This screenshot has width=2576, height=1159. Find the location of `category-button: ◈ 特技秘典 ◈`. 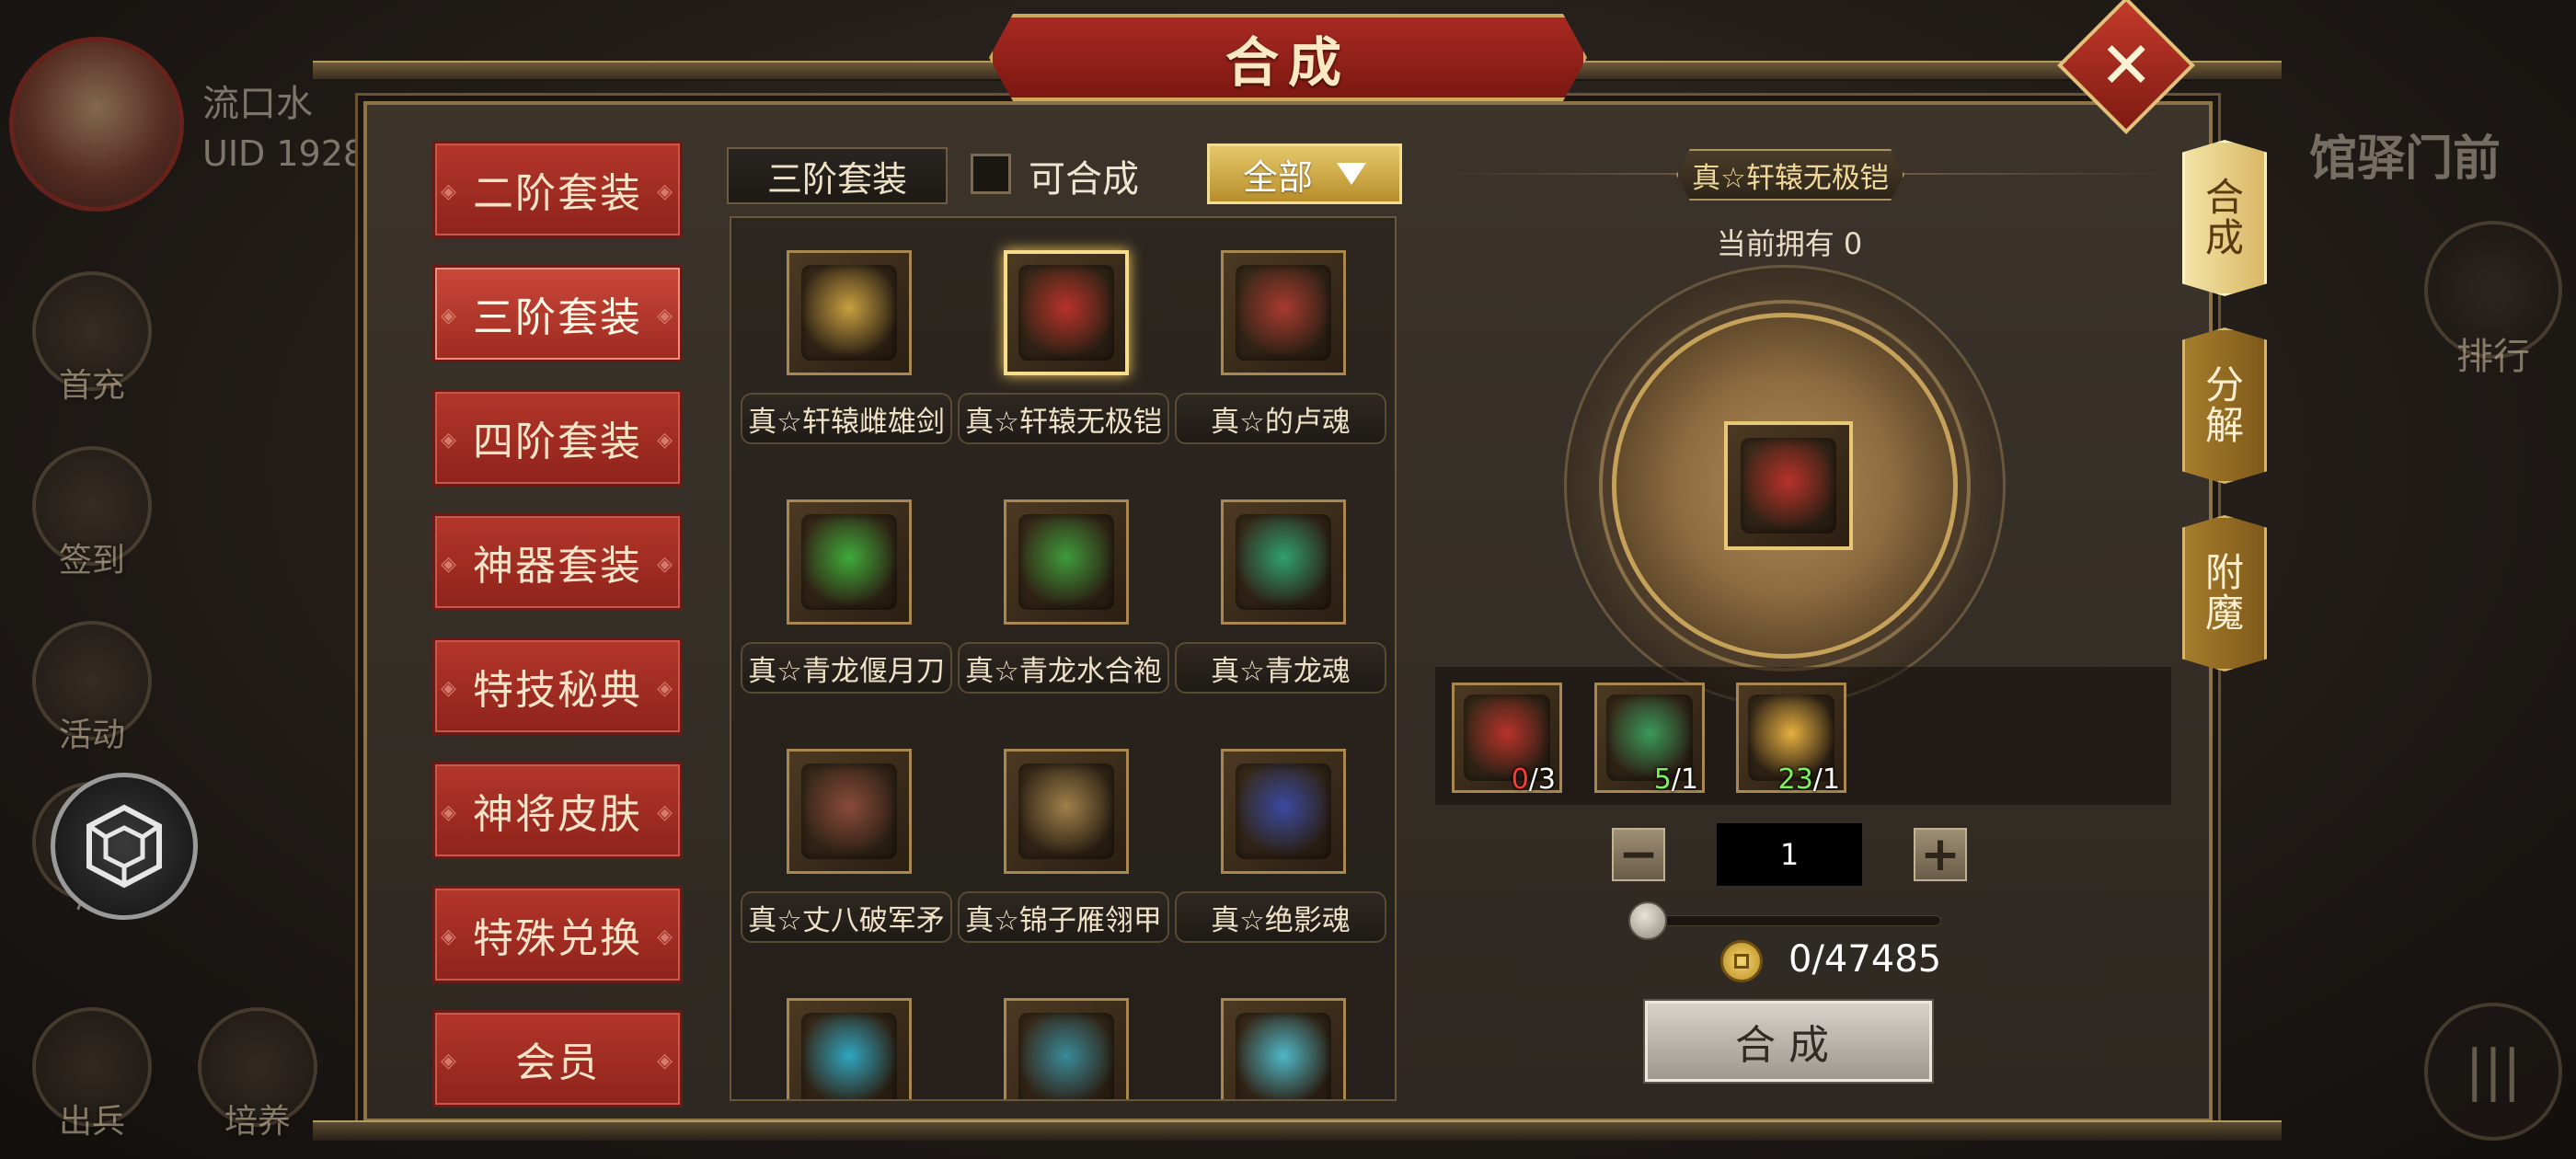

category-button: ◈ 特技秘典 ◈ is located at coordinates (557, 686).